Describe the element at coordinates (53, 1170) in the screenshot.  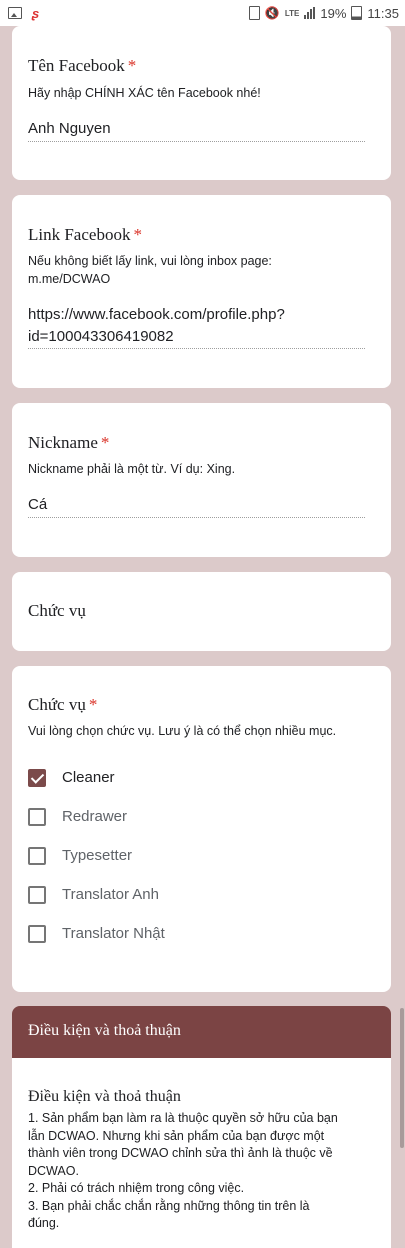
I see `terms-line: DCWAO.` at that location.